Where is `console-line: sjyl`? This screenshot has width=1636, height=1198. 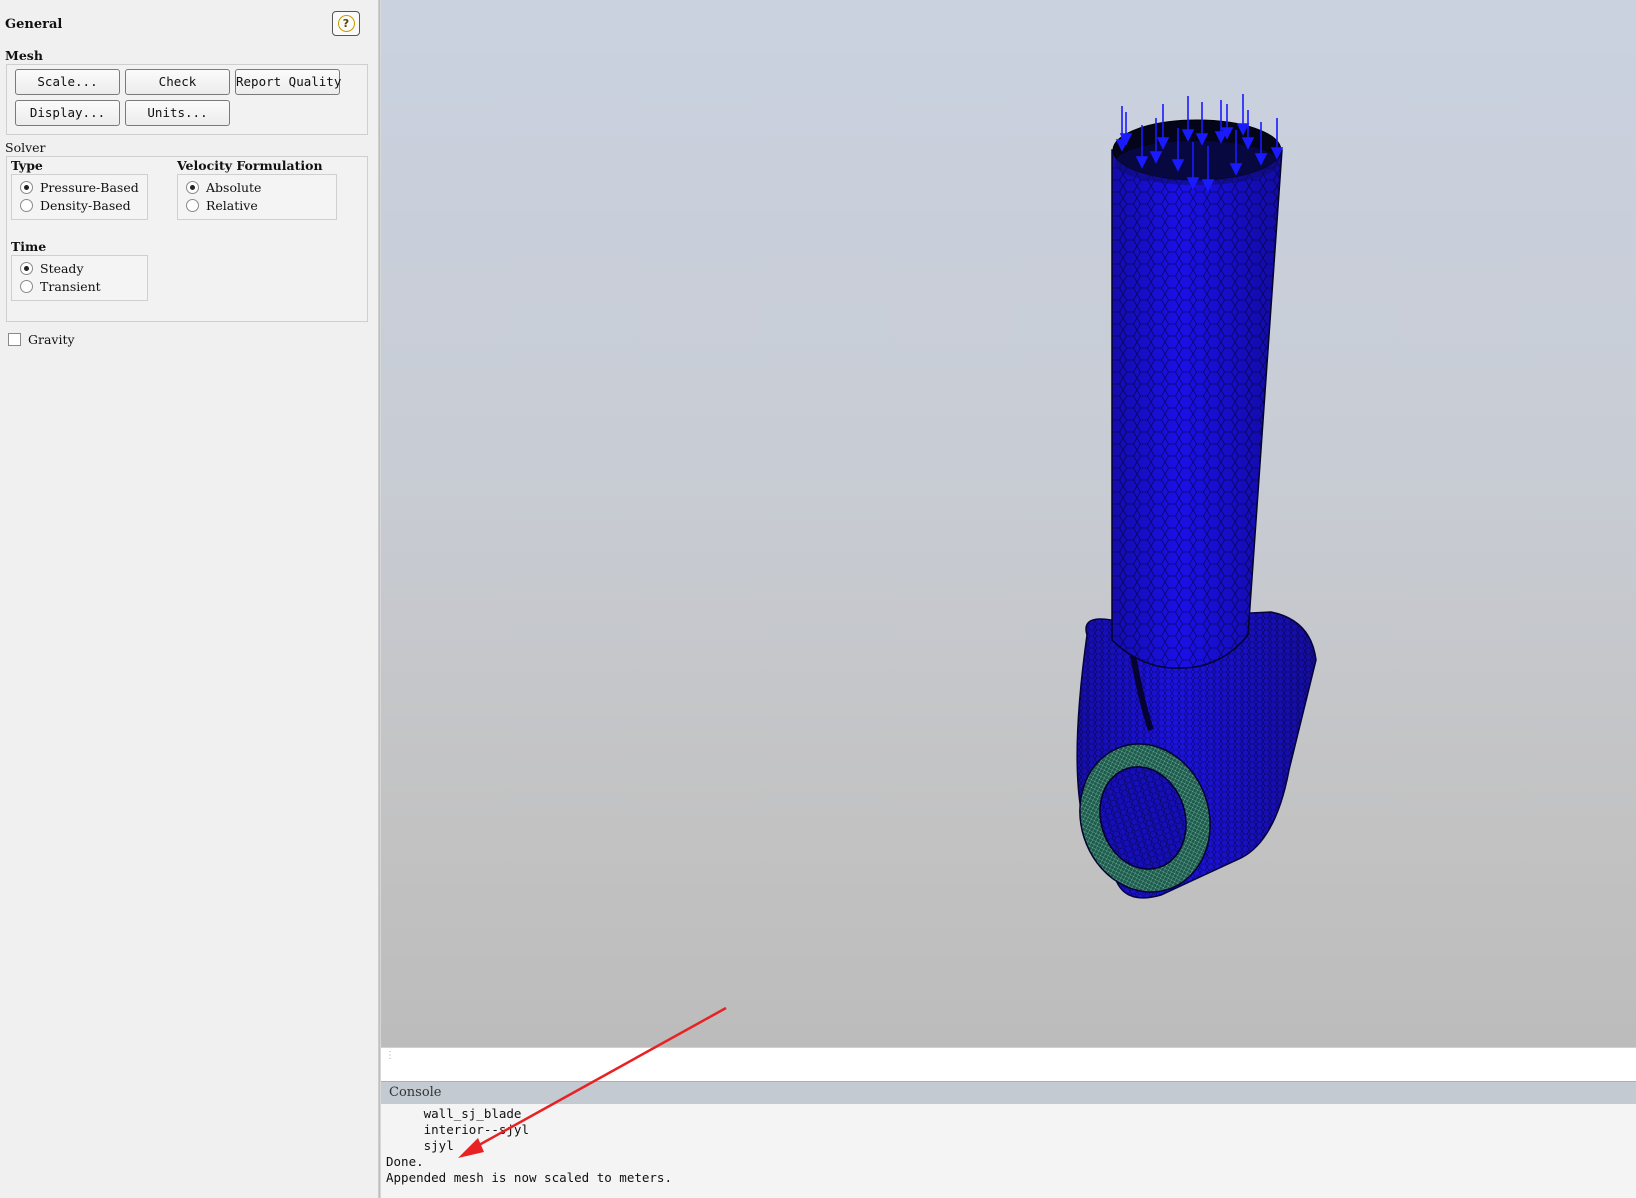 console-line: sjyl is located at coordinates (420, 1145).